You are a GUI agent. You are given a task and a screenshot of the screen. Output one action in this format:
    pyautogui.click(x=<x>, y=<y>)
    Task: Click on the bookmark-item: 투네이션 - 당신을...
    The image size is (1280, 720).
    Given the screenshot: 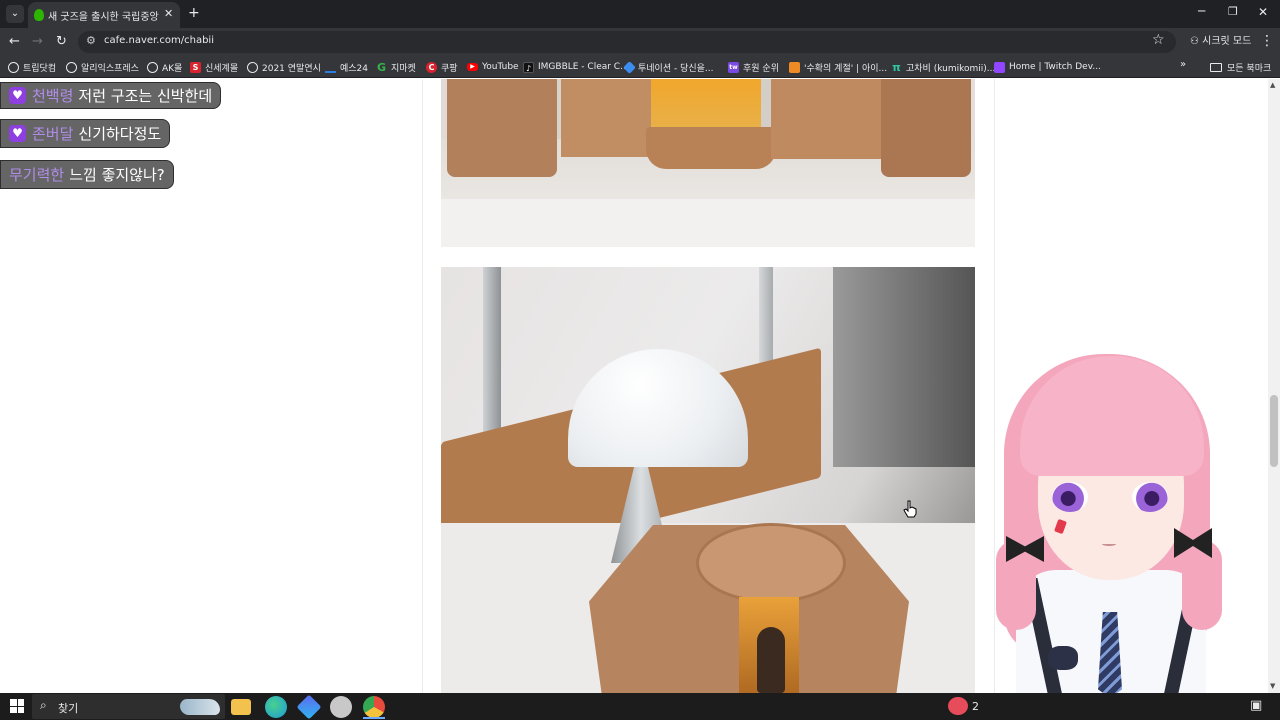 What is the action you would take?
    pyautogui.click(x=668, y=67)
    